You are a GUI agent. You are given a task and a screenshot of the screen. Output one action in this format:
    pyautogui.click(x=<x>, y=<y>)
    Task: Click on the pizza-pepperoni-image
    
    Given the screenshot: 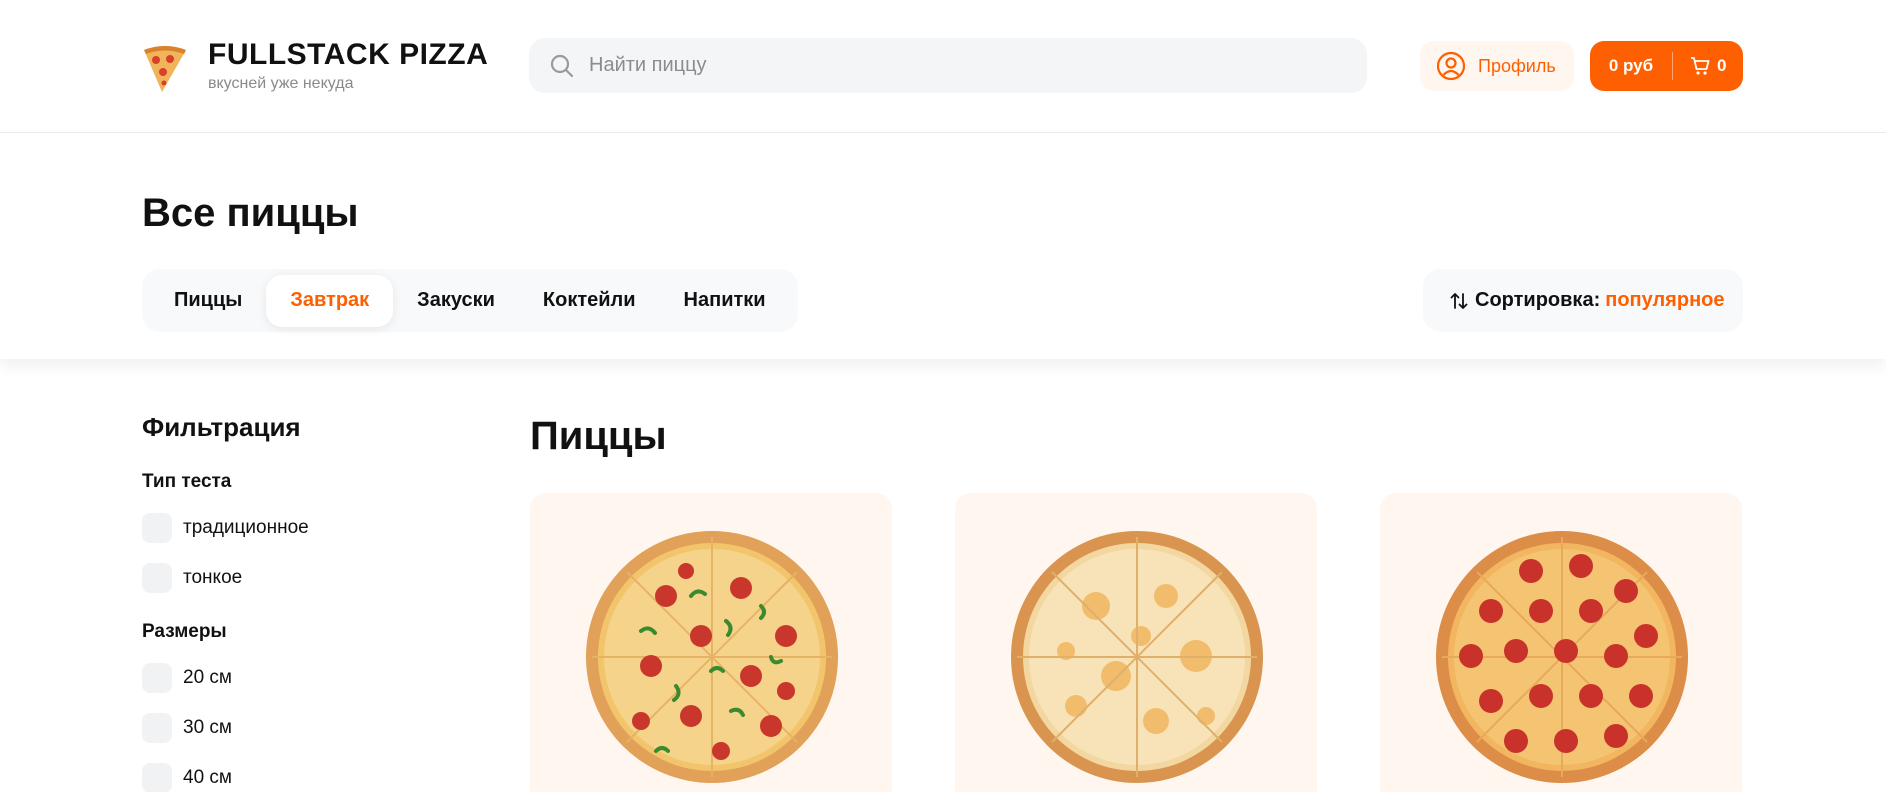 What is the action you would take?
    pyautogui.click(x=1562, y=657)
    